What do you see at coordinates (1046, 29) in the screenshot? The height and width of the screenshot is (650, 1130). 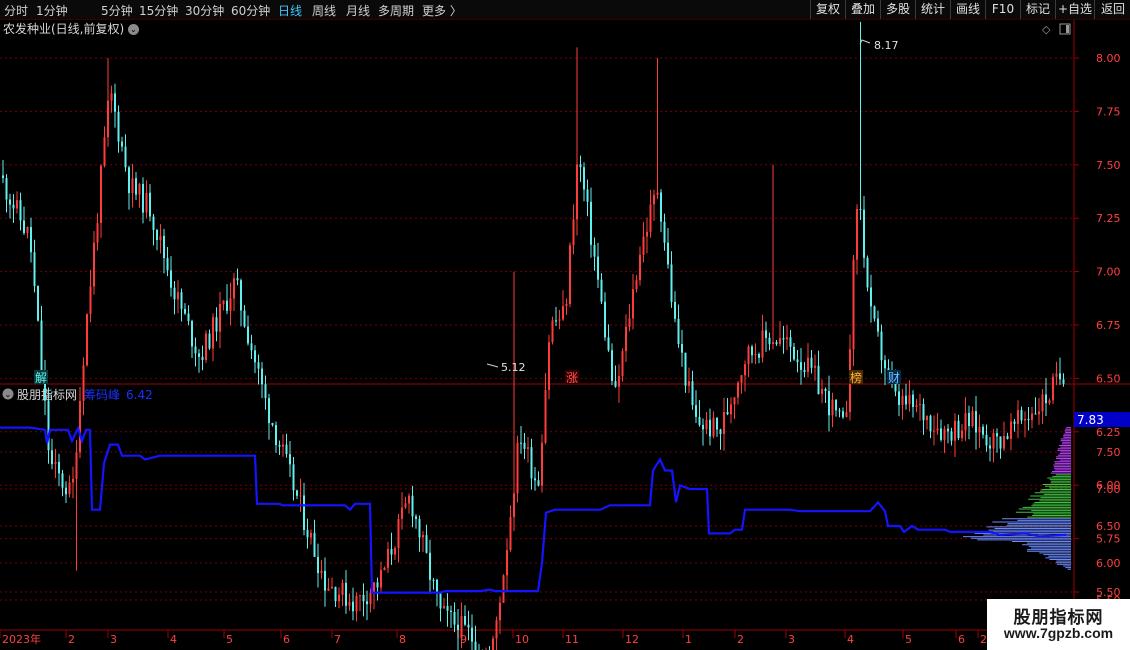 I see `diamond-icon: ◇` at bounding box center [1046, 29].